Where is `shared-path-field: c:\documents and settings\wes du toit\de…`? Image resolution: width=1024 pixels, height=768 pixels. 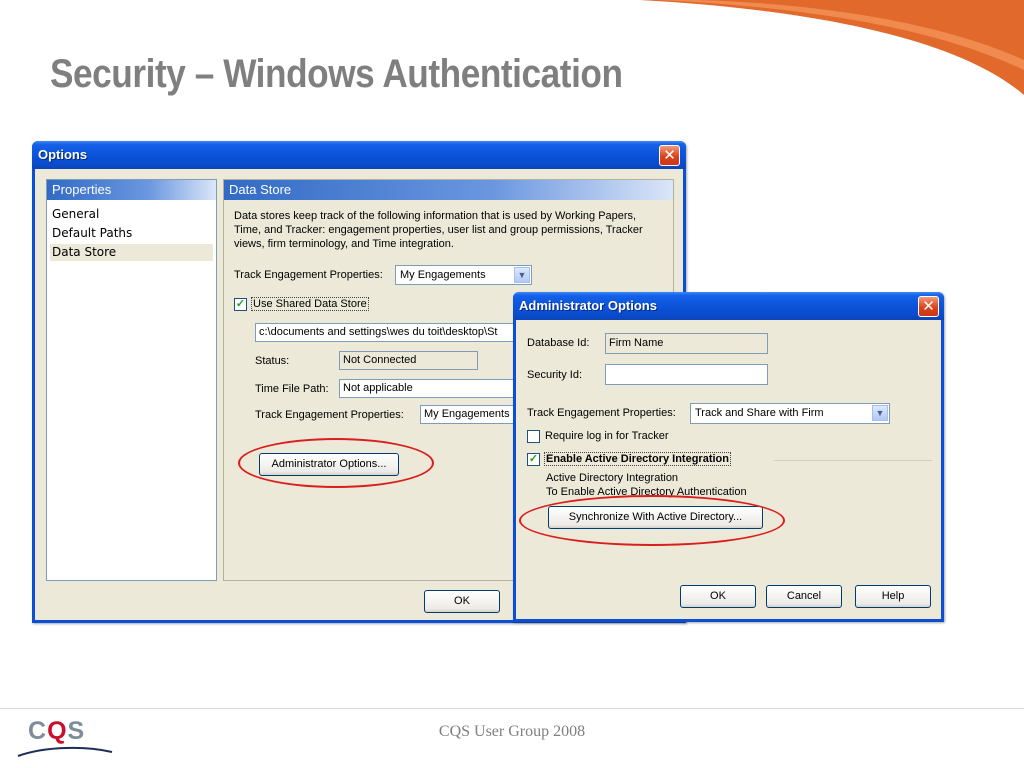 shared-path-field: c:\documents and settings\wes du toit\de… is located at coordinates (405, 332).